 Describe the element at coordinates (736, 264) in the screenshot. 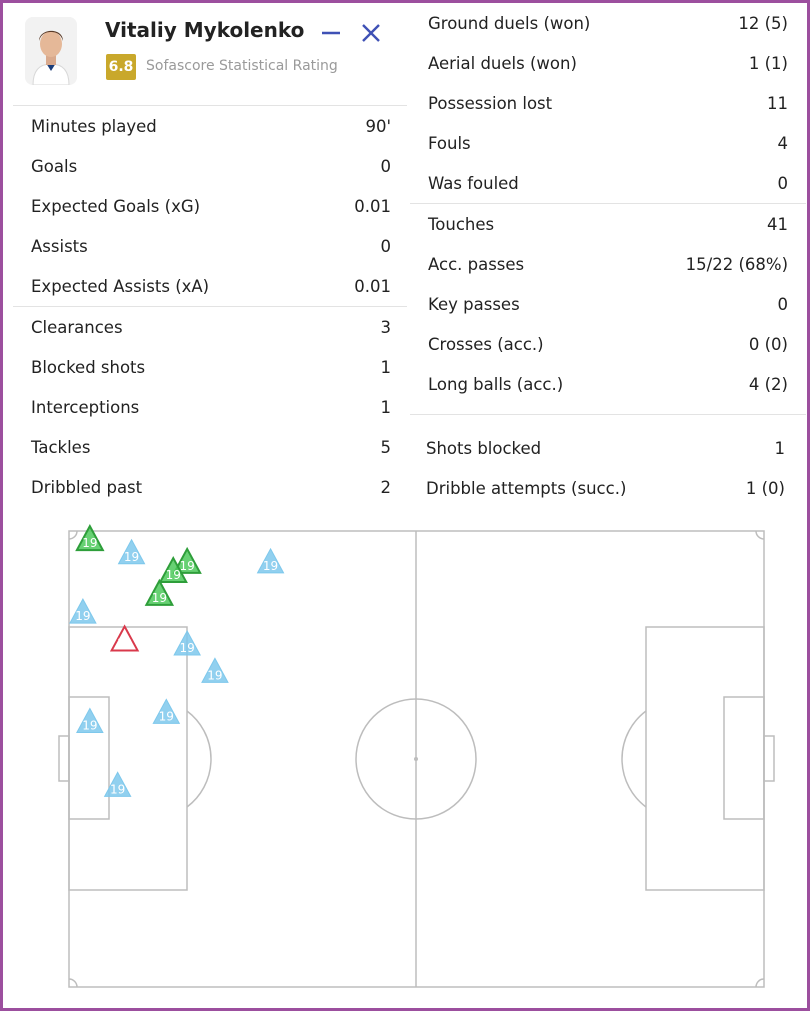

I see `stat-value: 15/22 (68%)` at that location.